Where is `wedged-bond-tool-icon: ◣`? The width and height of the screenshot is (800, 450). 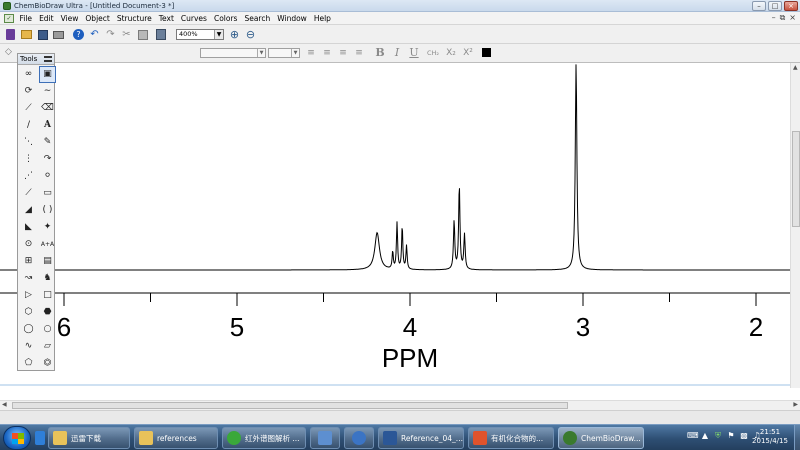
wedged-bond-tool-icon: ◣ is located at coordinates (28, 227).